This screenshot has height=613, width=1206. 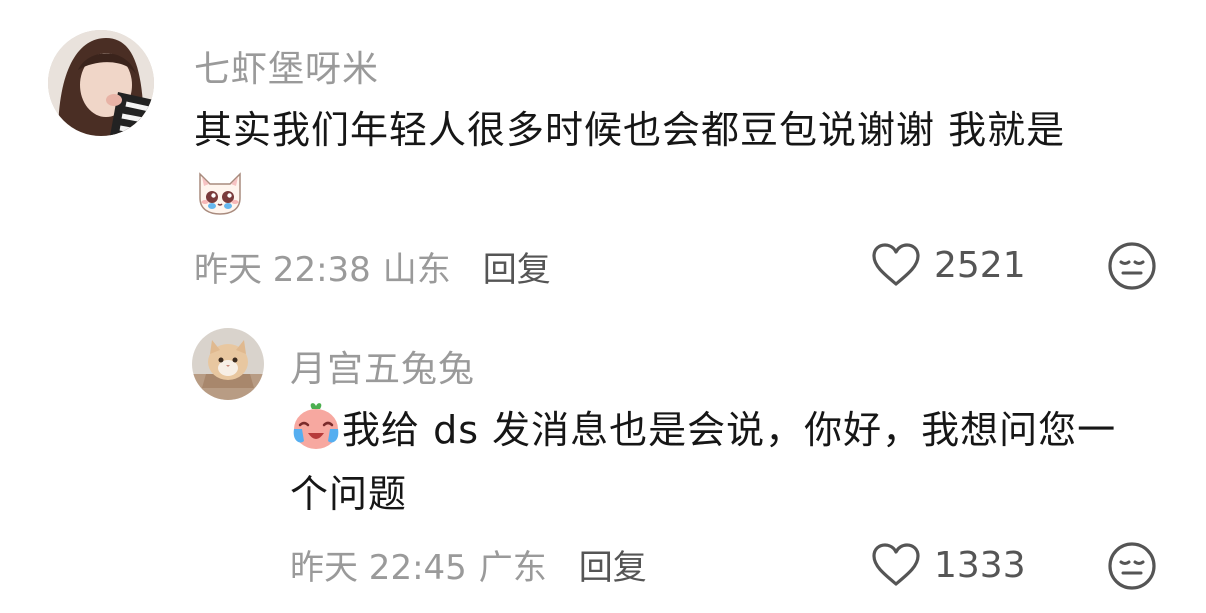 I want to click on comment-meta: 昨天 22:45 广东 回复, so click(x=468, y=564).